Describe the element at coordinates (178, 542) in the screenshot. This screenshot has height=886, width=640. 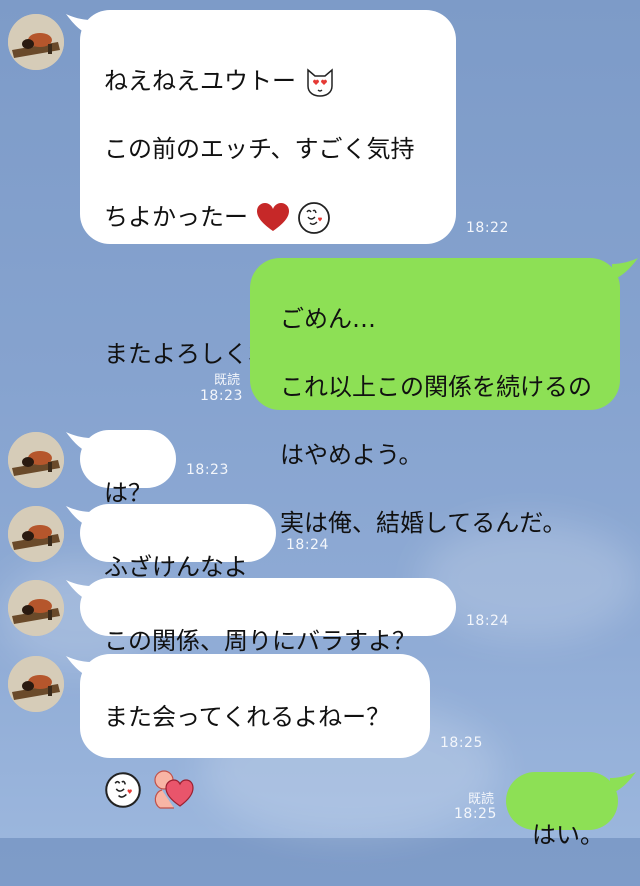
I see `message-bubble-incoming: ふざけんなよ` at that location.